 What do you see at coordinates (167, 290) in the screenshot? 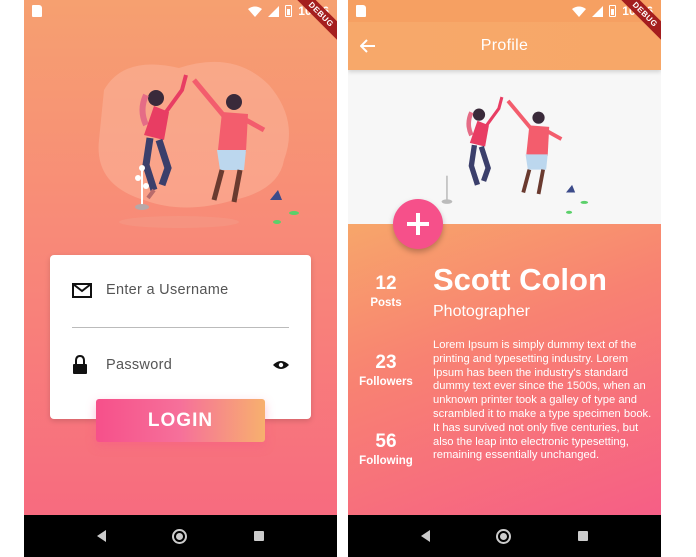
I see `username-placeholder: Enter a Username` at bounding box center [167, 290].